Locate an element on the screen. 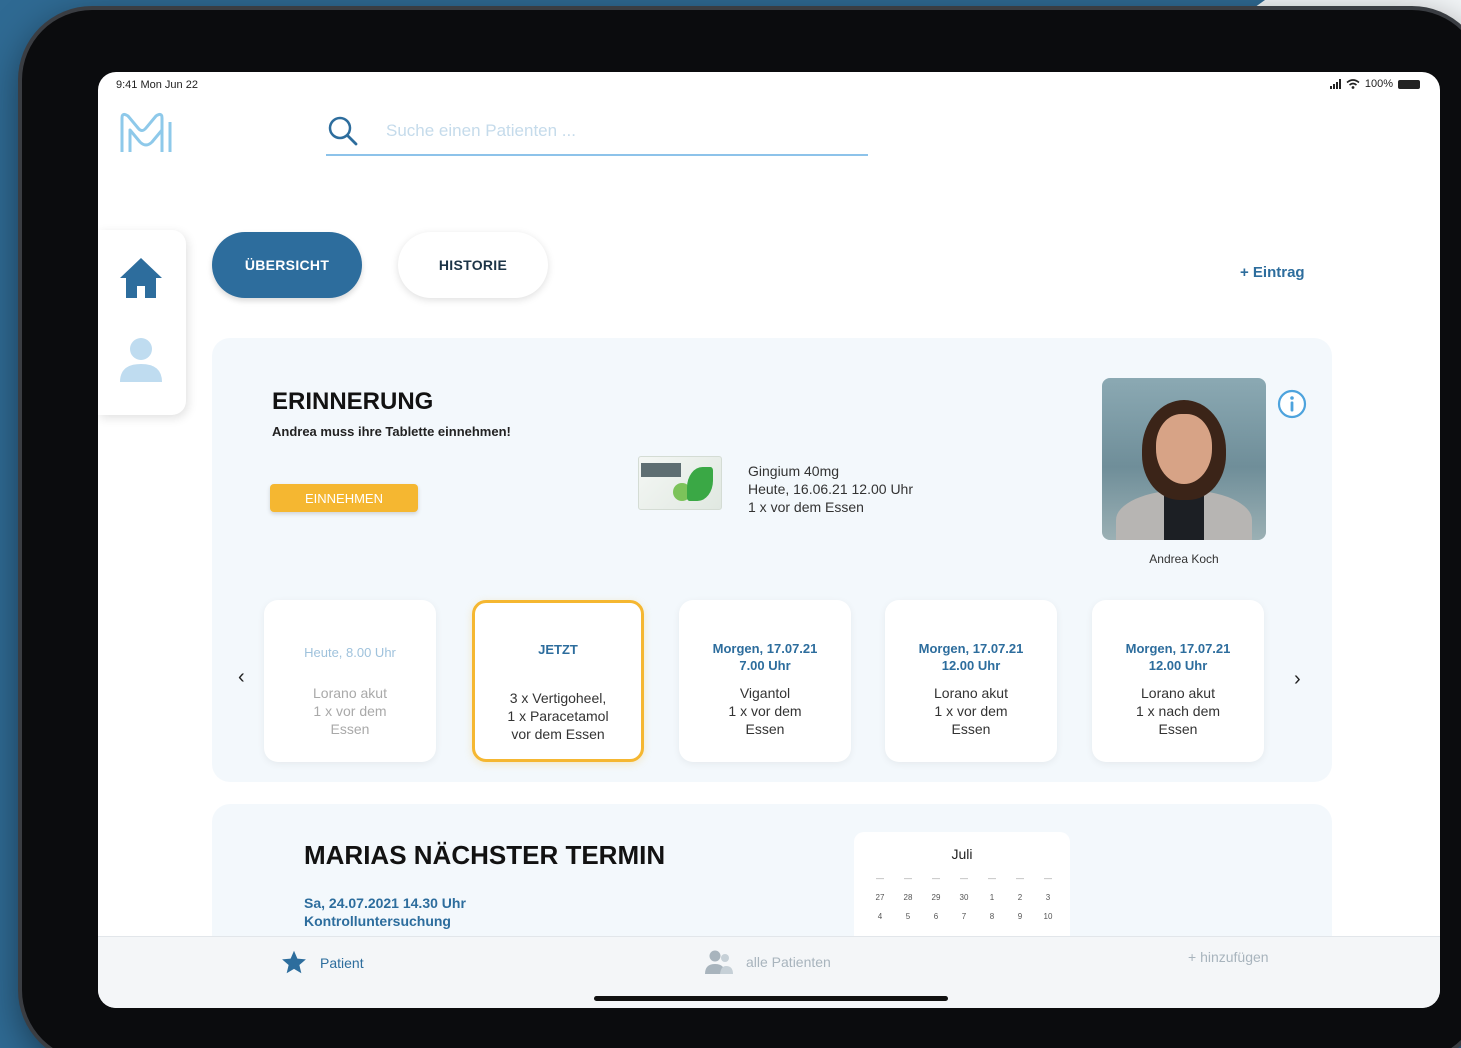 This screenshot has width=1461, height=1048. calendar-day: 6 is located at coordinates (936, 916).